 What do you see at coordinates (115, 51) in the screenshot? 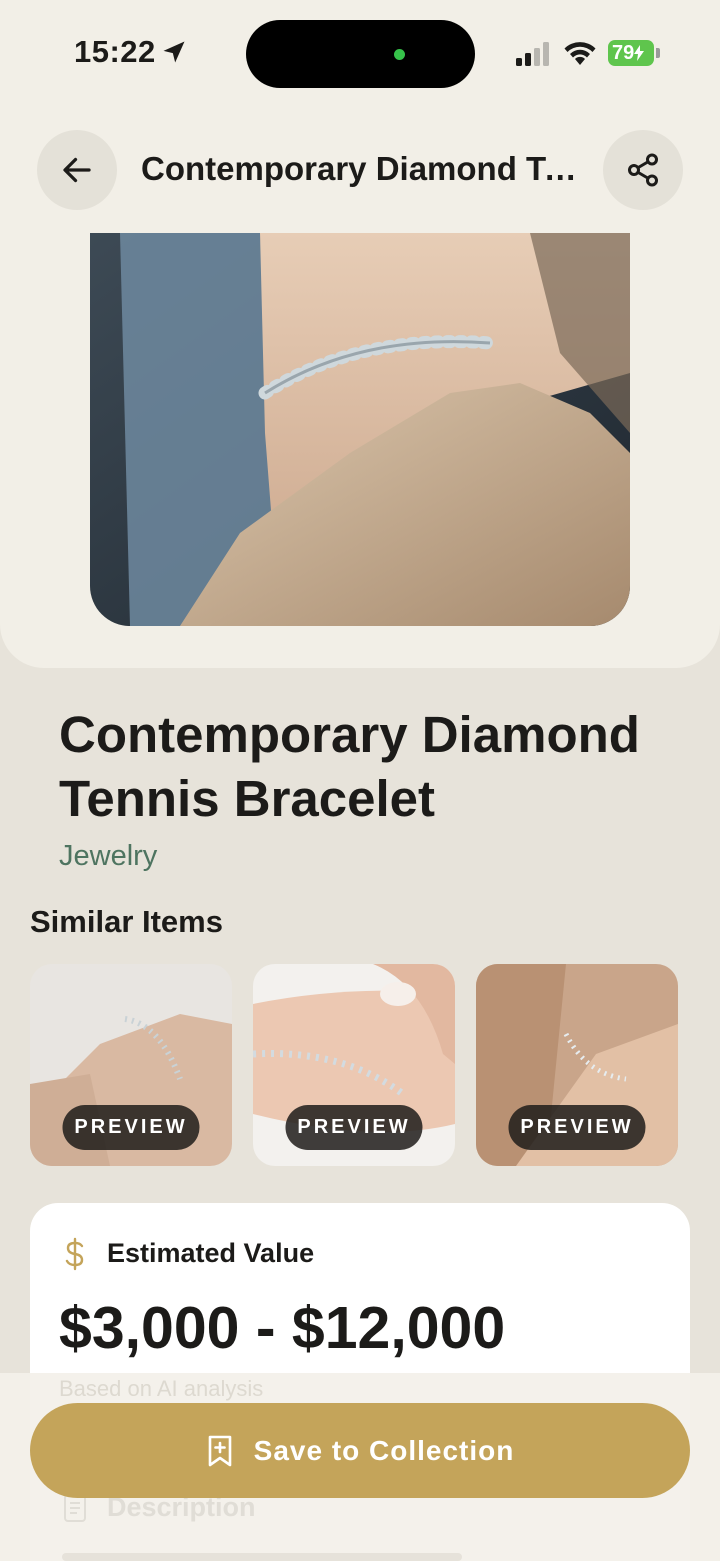
I see `status-time: 15:22` at bounding box center [115, 51].